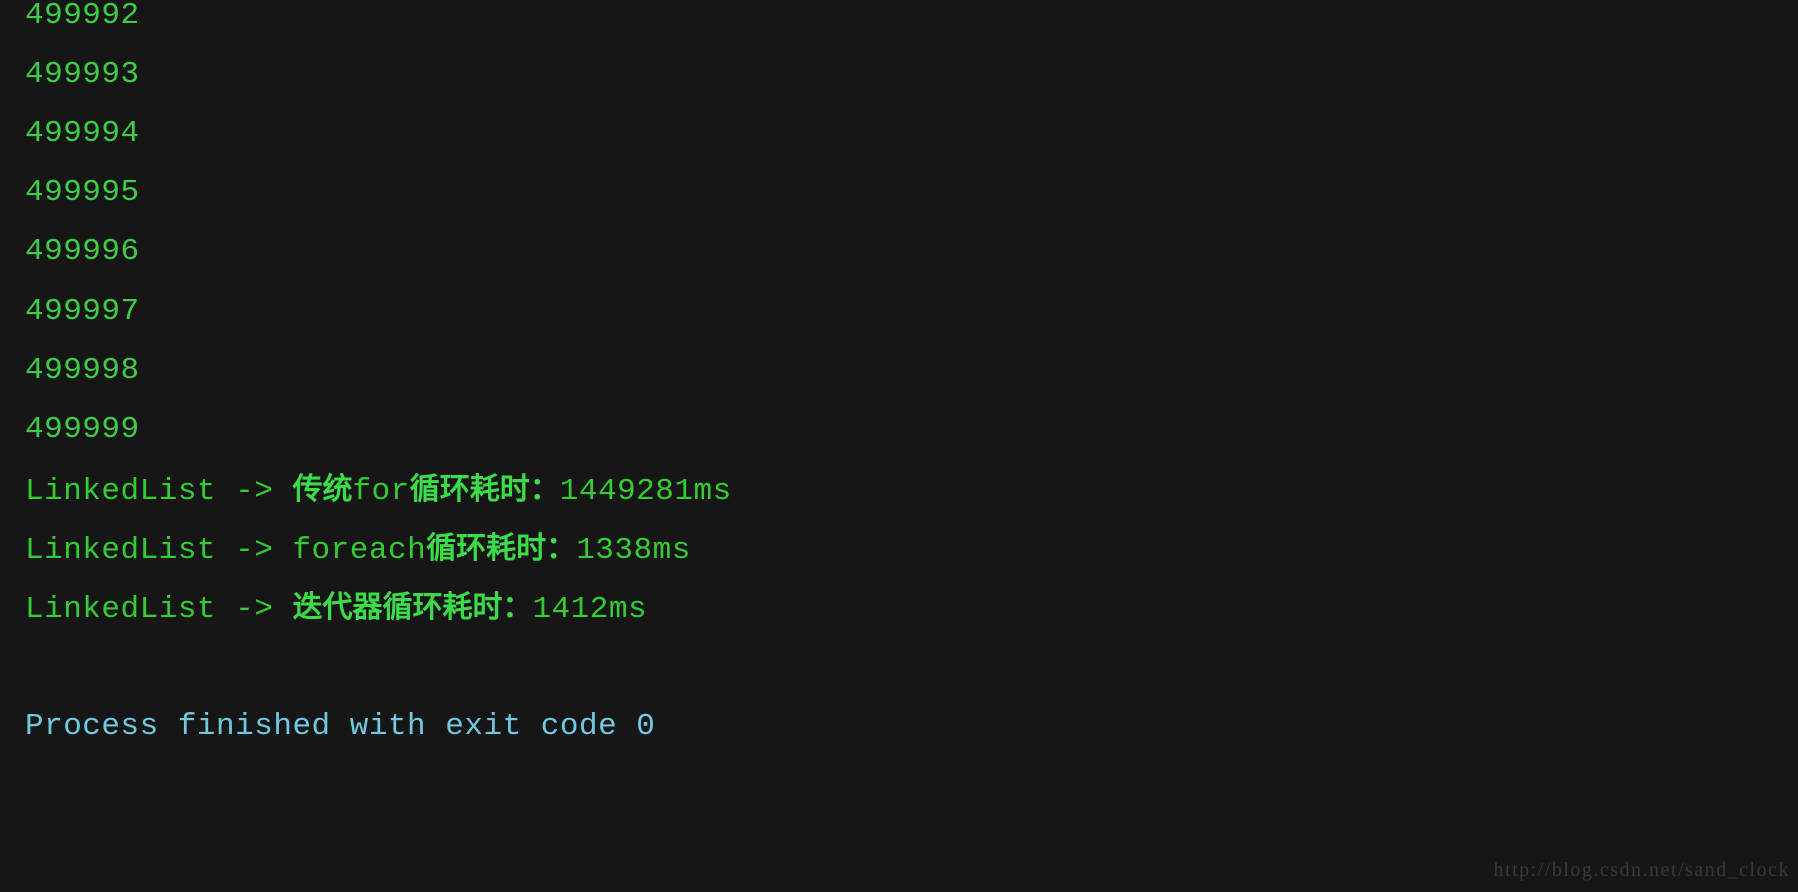  Describe the element at coordinates (322, 489) in the screenshot. I see `result-cjk-a: 传统` at that location.